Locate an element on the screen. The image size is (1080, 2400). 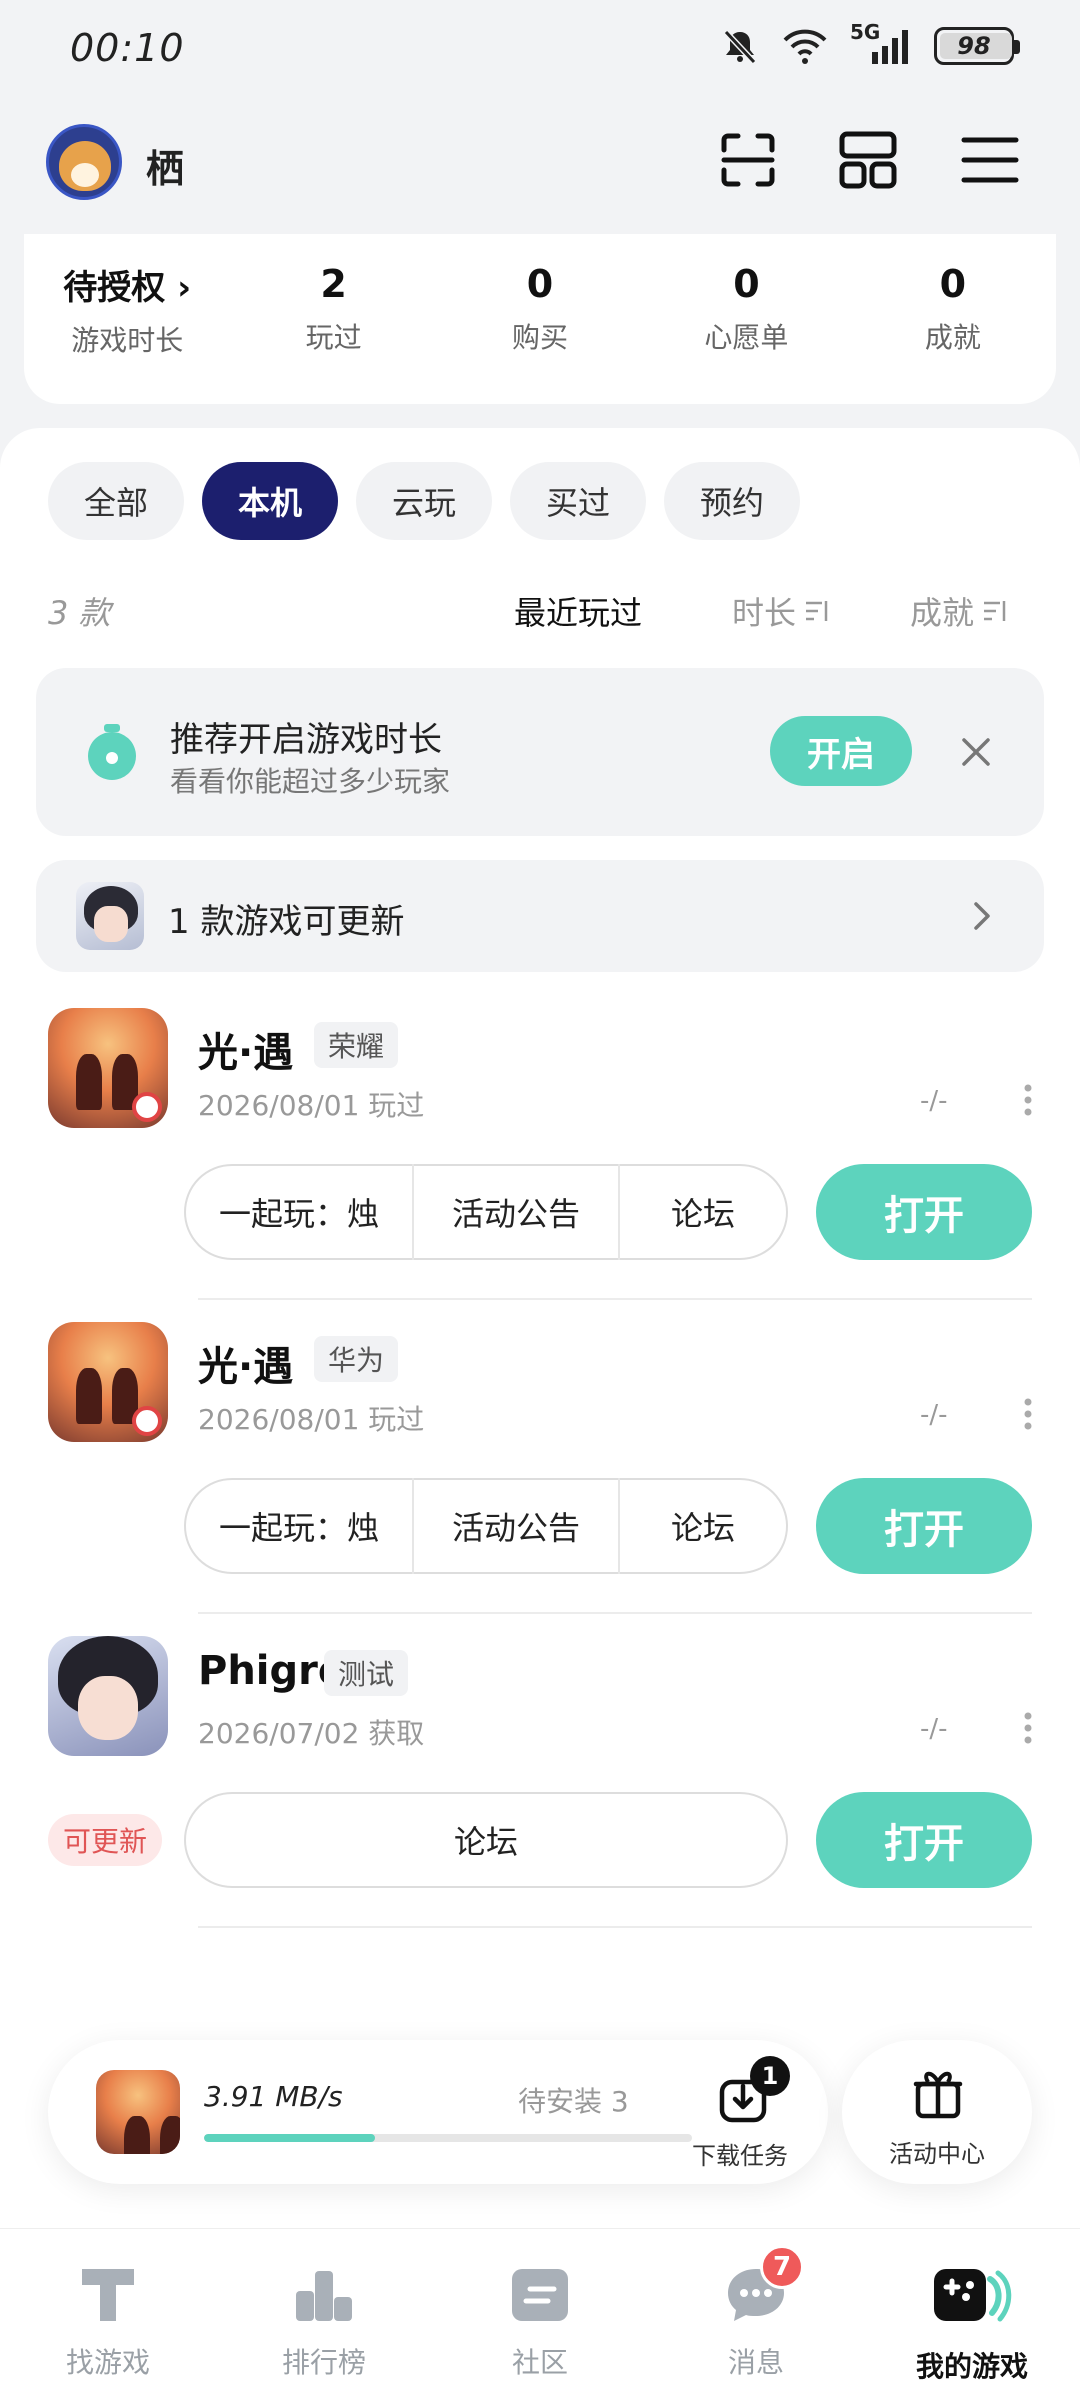
scan-icon is located at coordinates (748, 160).